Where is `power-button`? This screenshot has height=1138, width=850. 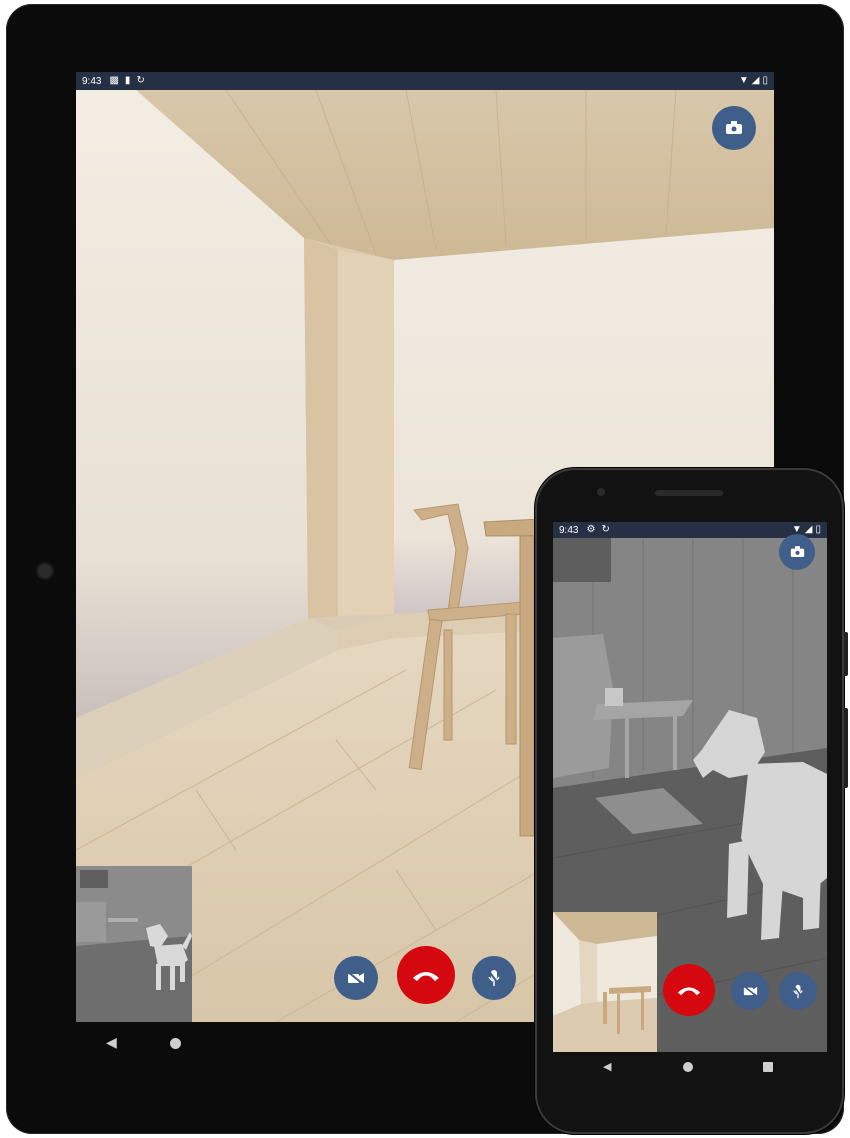
power-button is located at coordinates (846, 654).